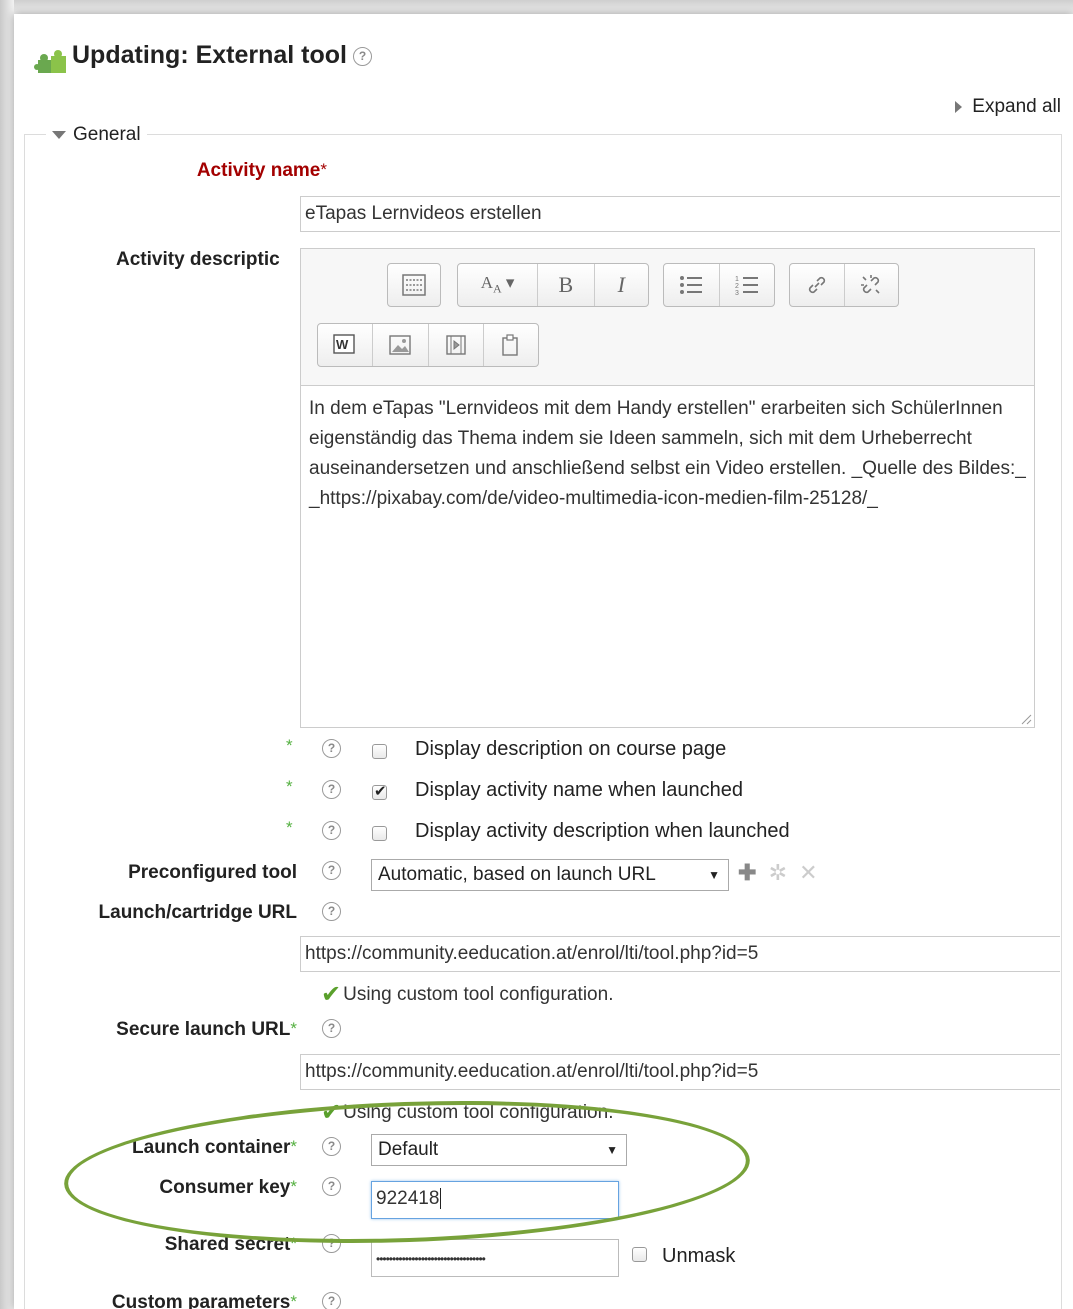 The width and height of the screenshot is (1073, 1309). I want to click on italic-button: I, so click(621, 285).